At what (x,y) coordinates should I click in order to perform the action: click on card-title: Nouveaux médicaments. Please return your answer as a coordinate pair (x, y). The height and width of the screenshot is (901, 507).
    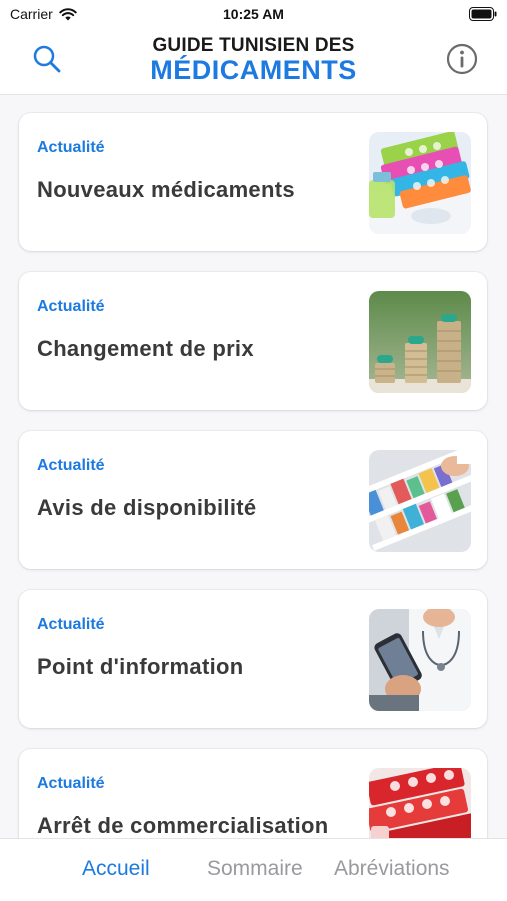
    Looking at the image, I should click on (166, 189).